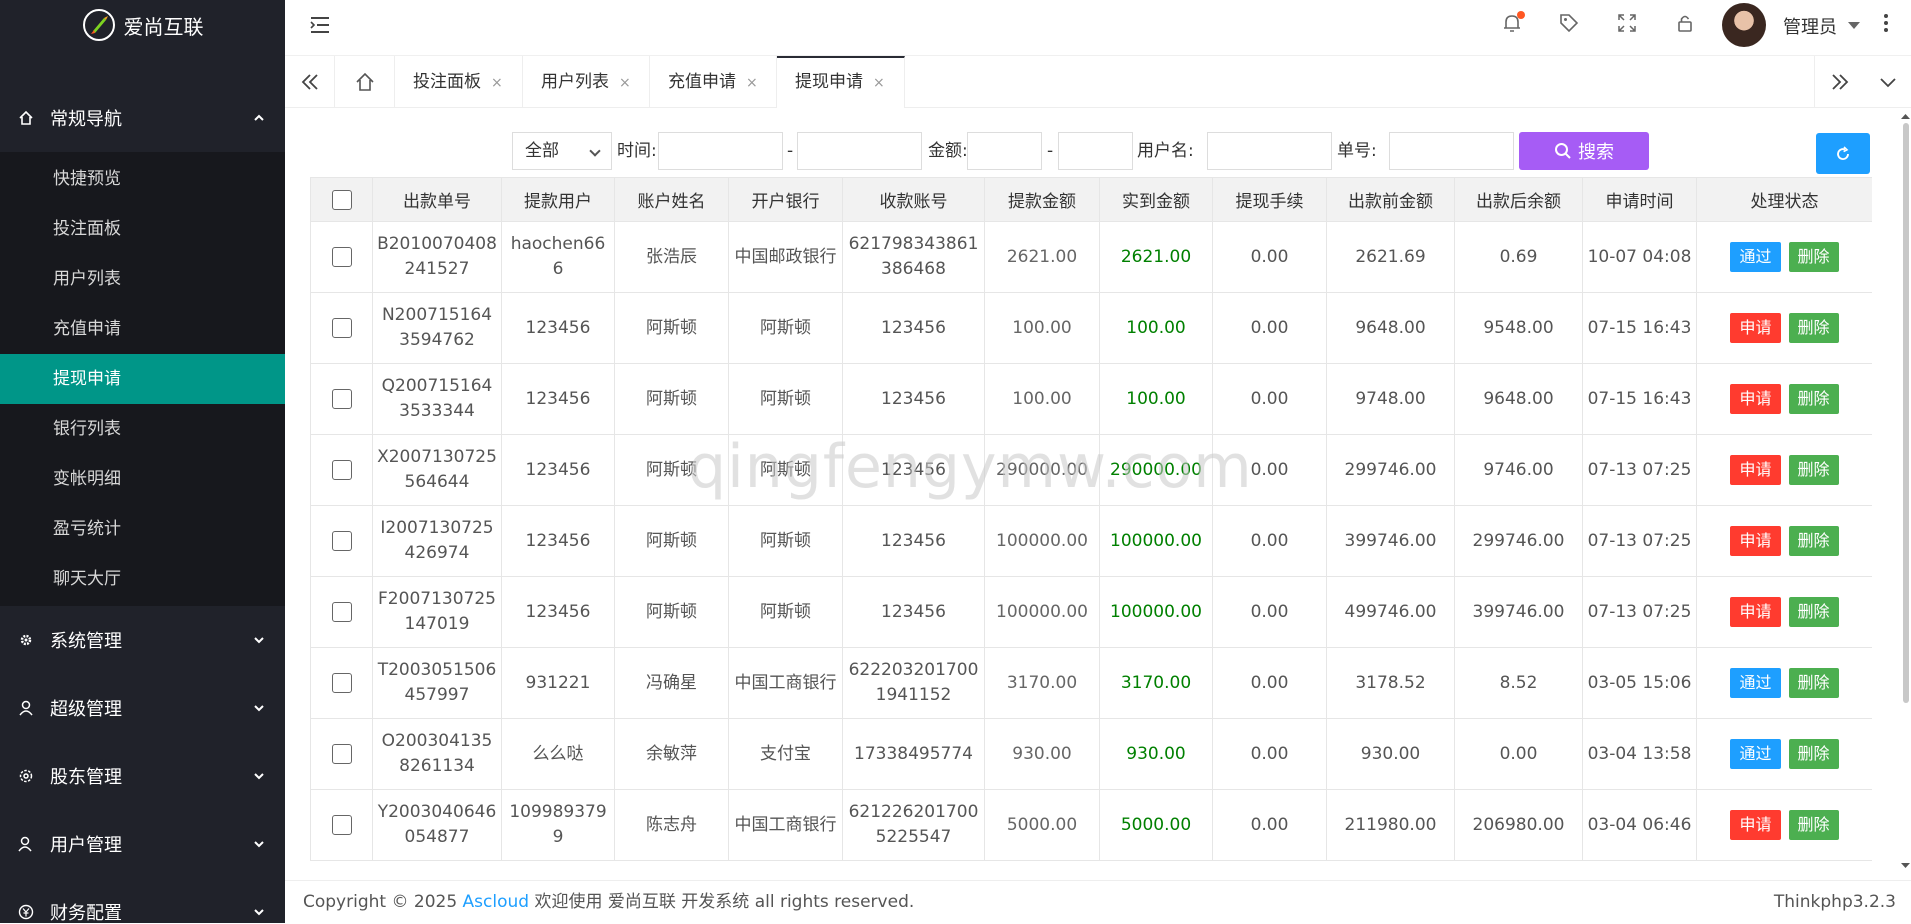  What do you see at coordinates (1042, 199) in the screenshot?
I see `col-amount: 提款金额` at bounding box center [1042, 199].